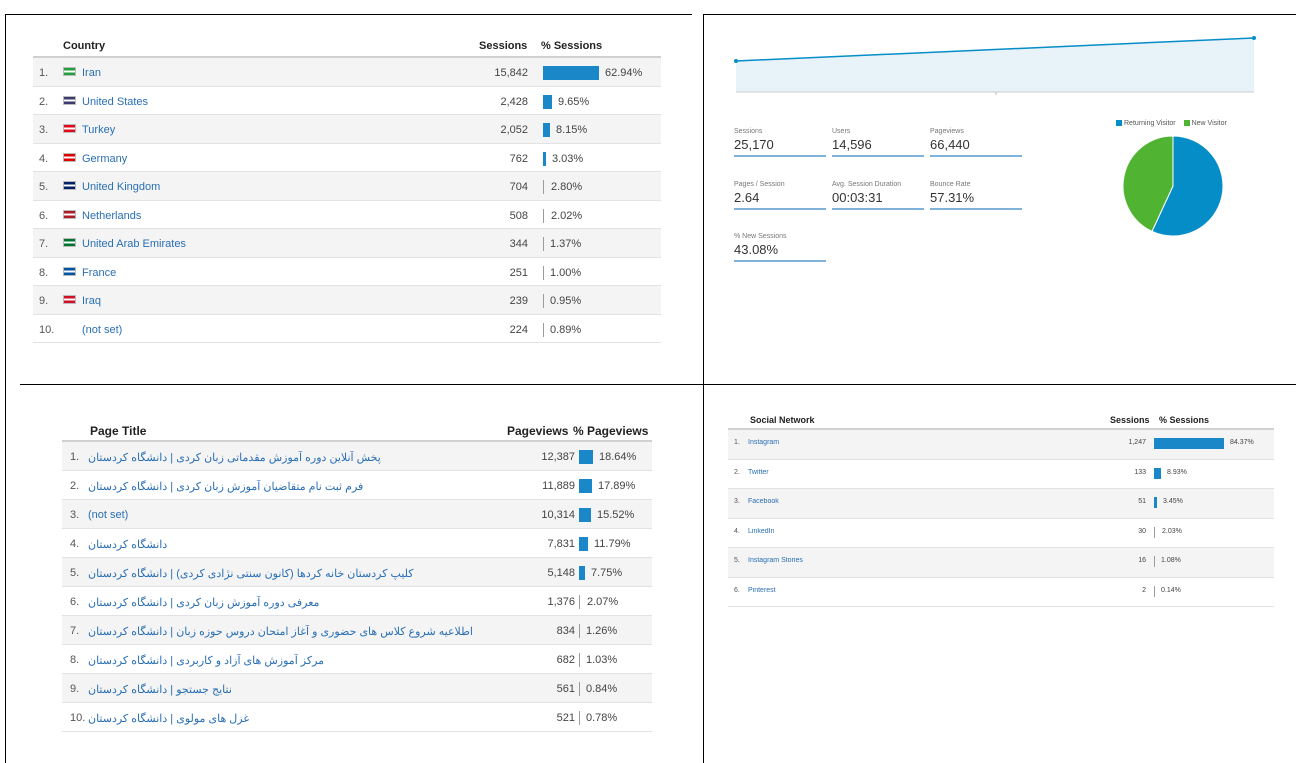 The height and width of the screenshot is (763, 1296). I want to click on table-row: 2. United States 2,428 9.65%, so click(347, 101).